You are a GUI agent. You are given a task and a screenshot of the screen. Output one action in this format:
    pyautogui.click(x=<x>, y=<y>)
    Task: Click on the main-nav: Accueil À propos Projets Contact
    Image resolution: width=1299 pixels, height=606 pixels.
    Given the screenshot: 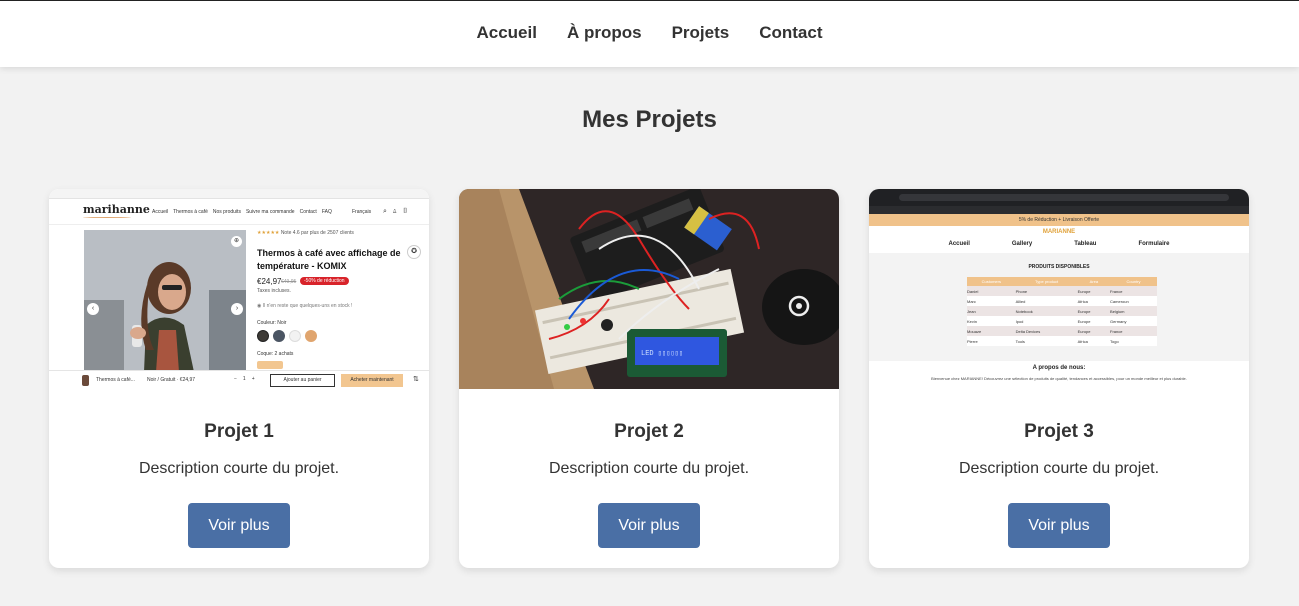 What is the action you would take?
    pyautogui.click(x=649, y=33)
    